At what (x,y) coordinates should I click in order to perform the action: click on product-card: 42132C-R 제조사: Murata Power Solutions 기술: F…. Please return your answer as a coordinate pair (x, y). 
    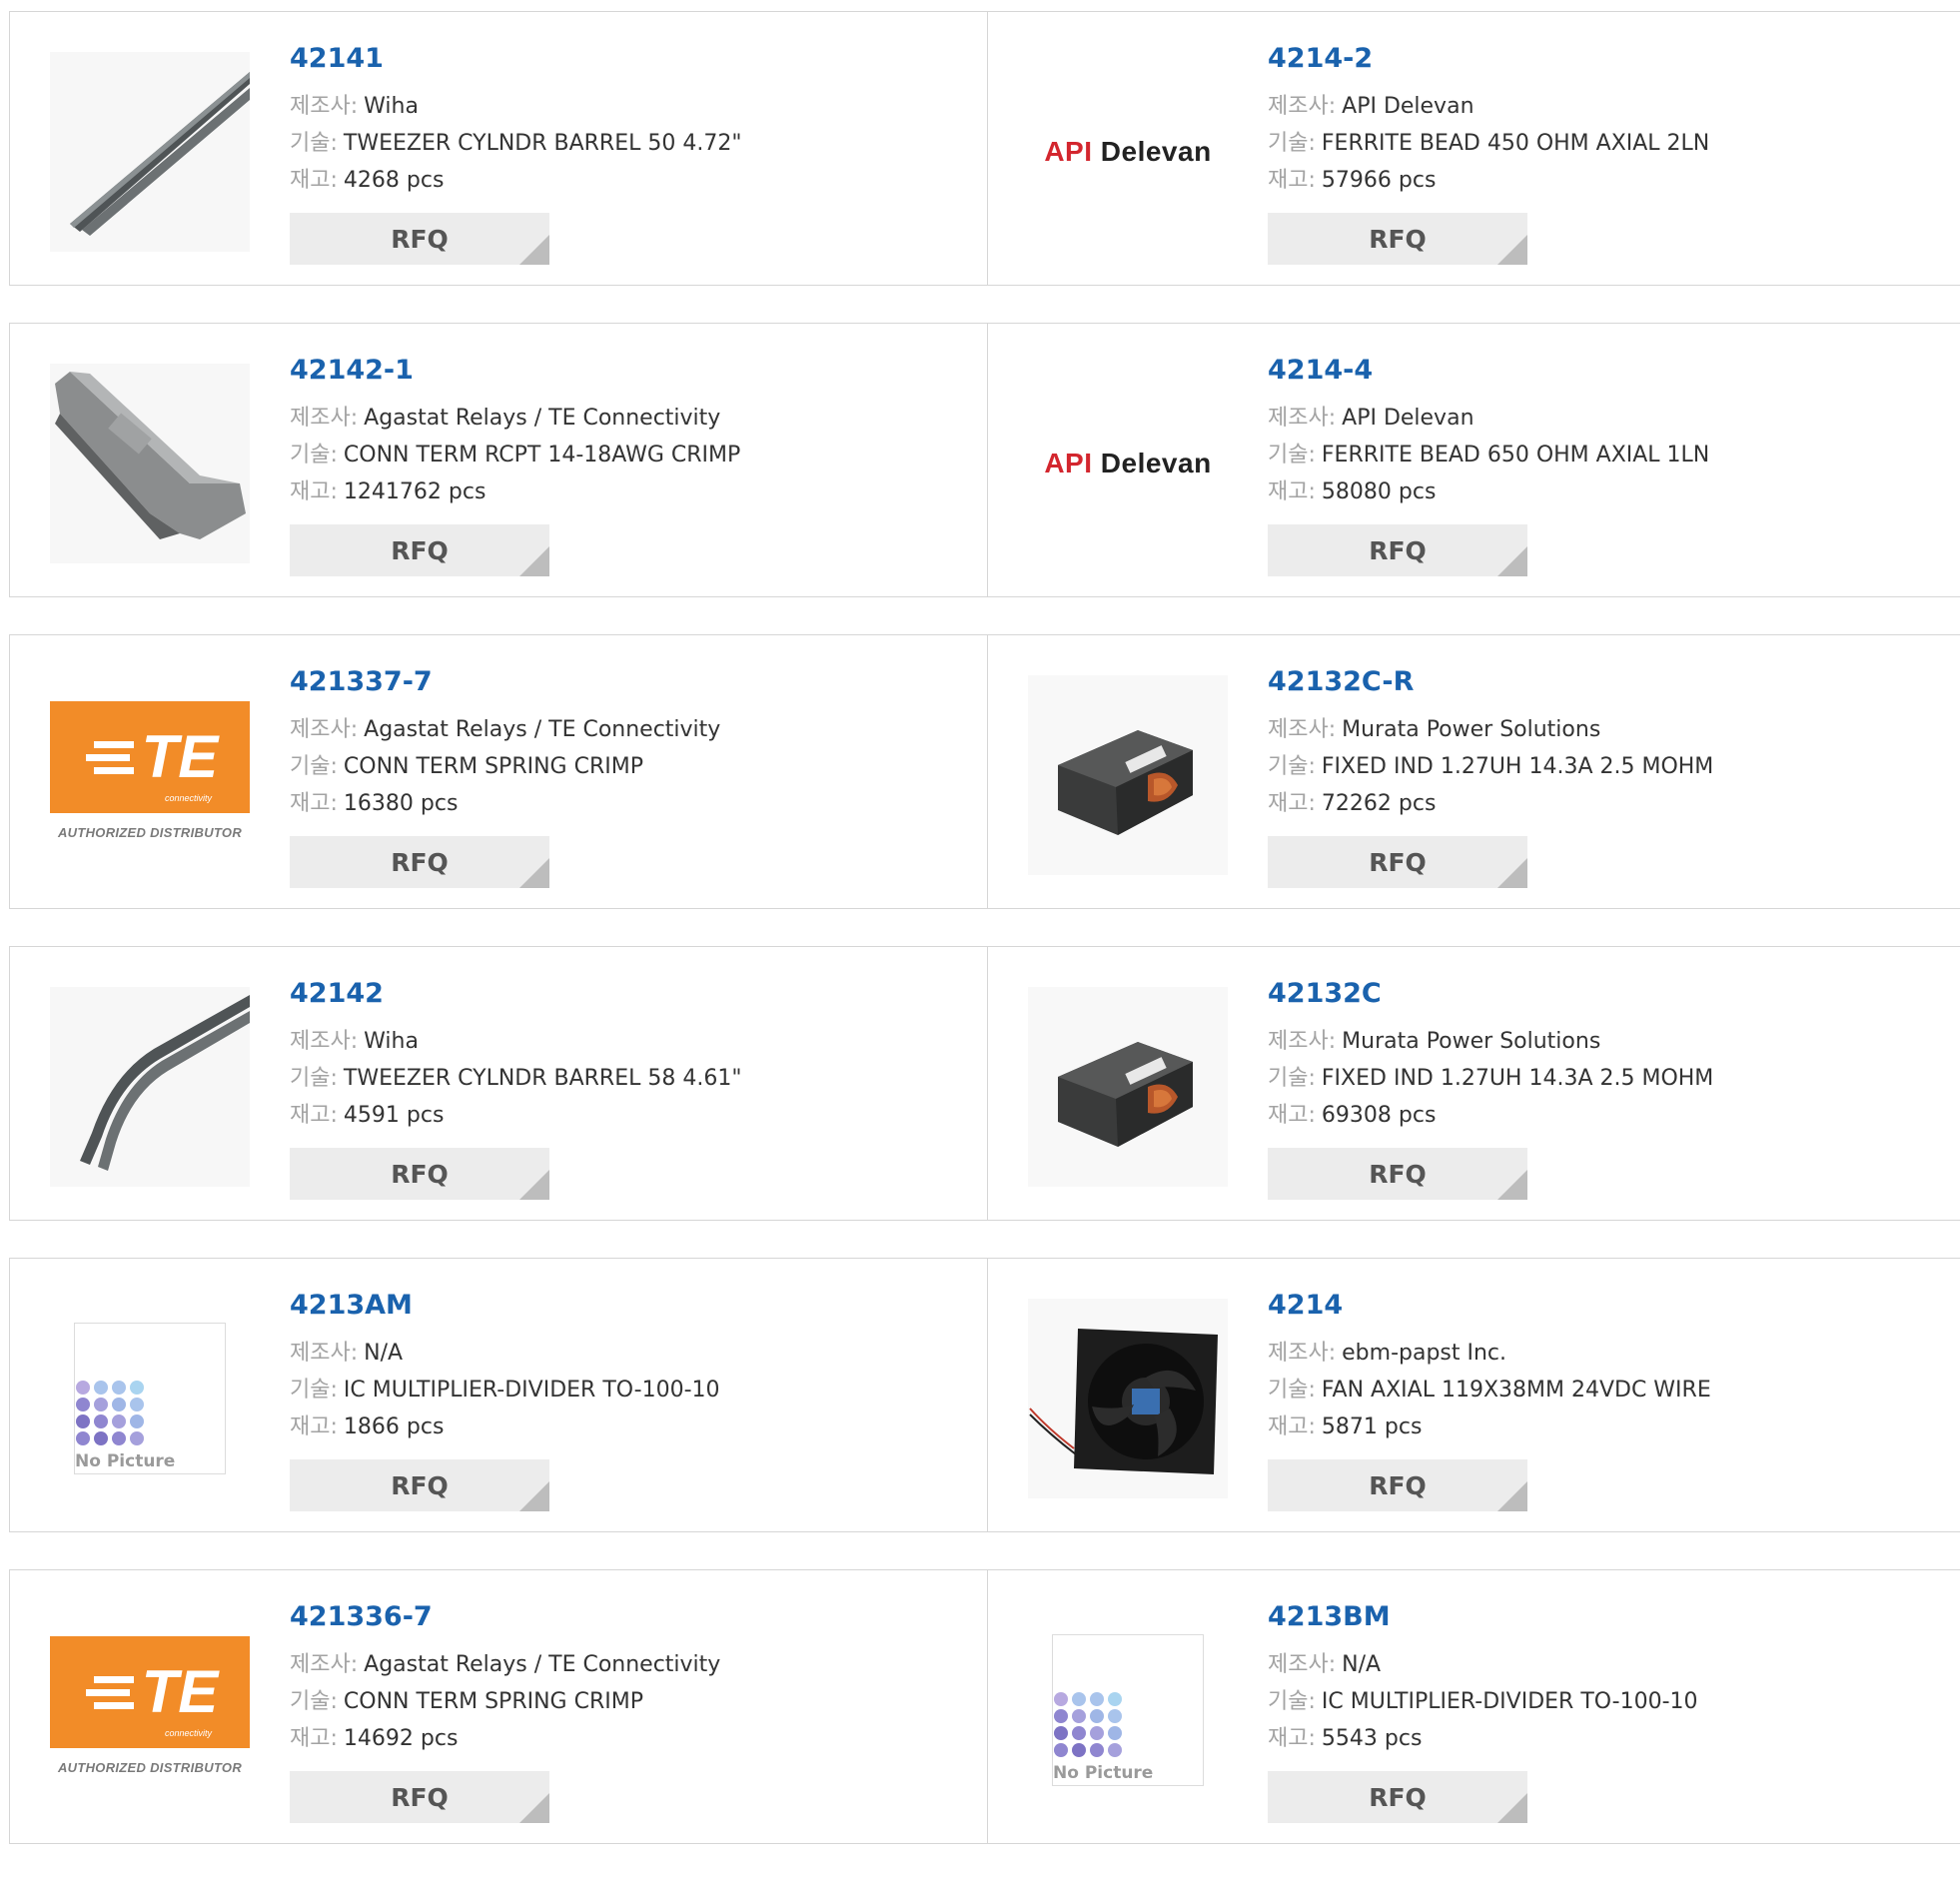
    Looking at the image, I should click on (1473, 772).